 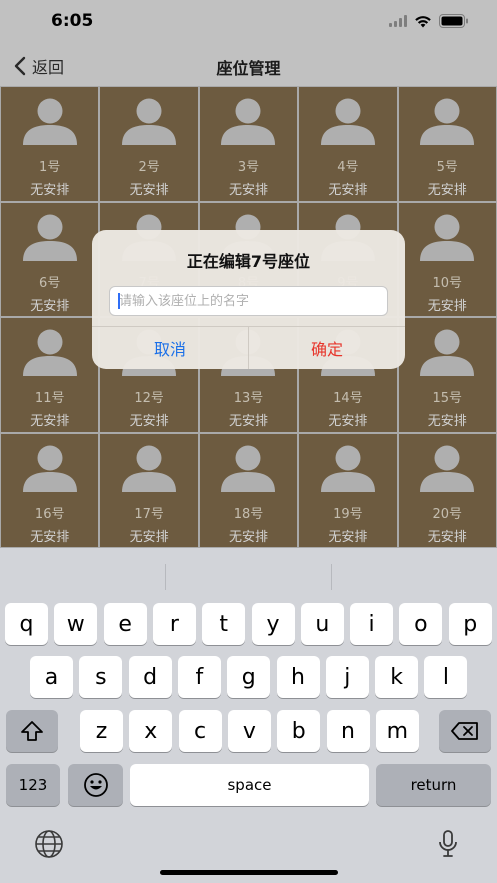 What do you see at coordinates (125, 624) in the screenshot?
I see `letter-key: e` at bounding box center [125, 624].